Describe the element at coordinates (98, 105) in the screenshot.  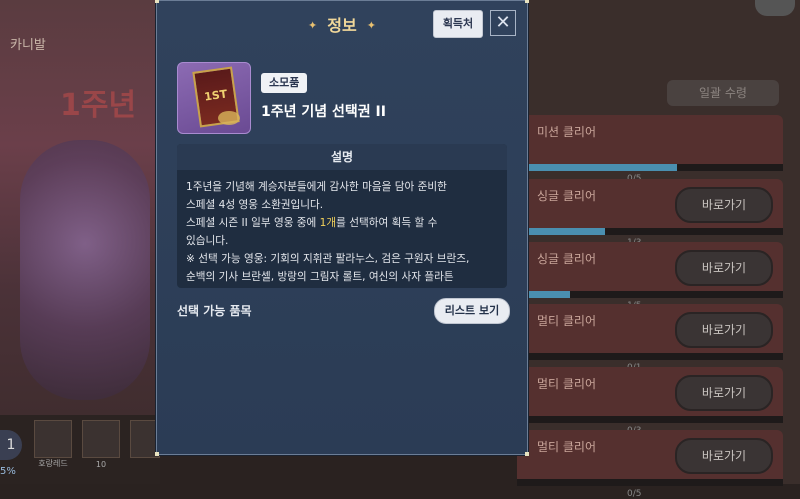
I see `event-banner: 1주년` at that location.